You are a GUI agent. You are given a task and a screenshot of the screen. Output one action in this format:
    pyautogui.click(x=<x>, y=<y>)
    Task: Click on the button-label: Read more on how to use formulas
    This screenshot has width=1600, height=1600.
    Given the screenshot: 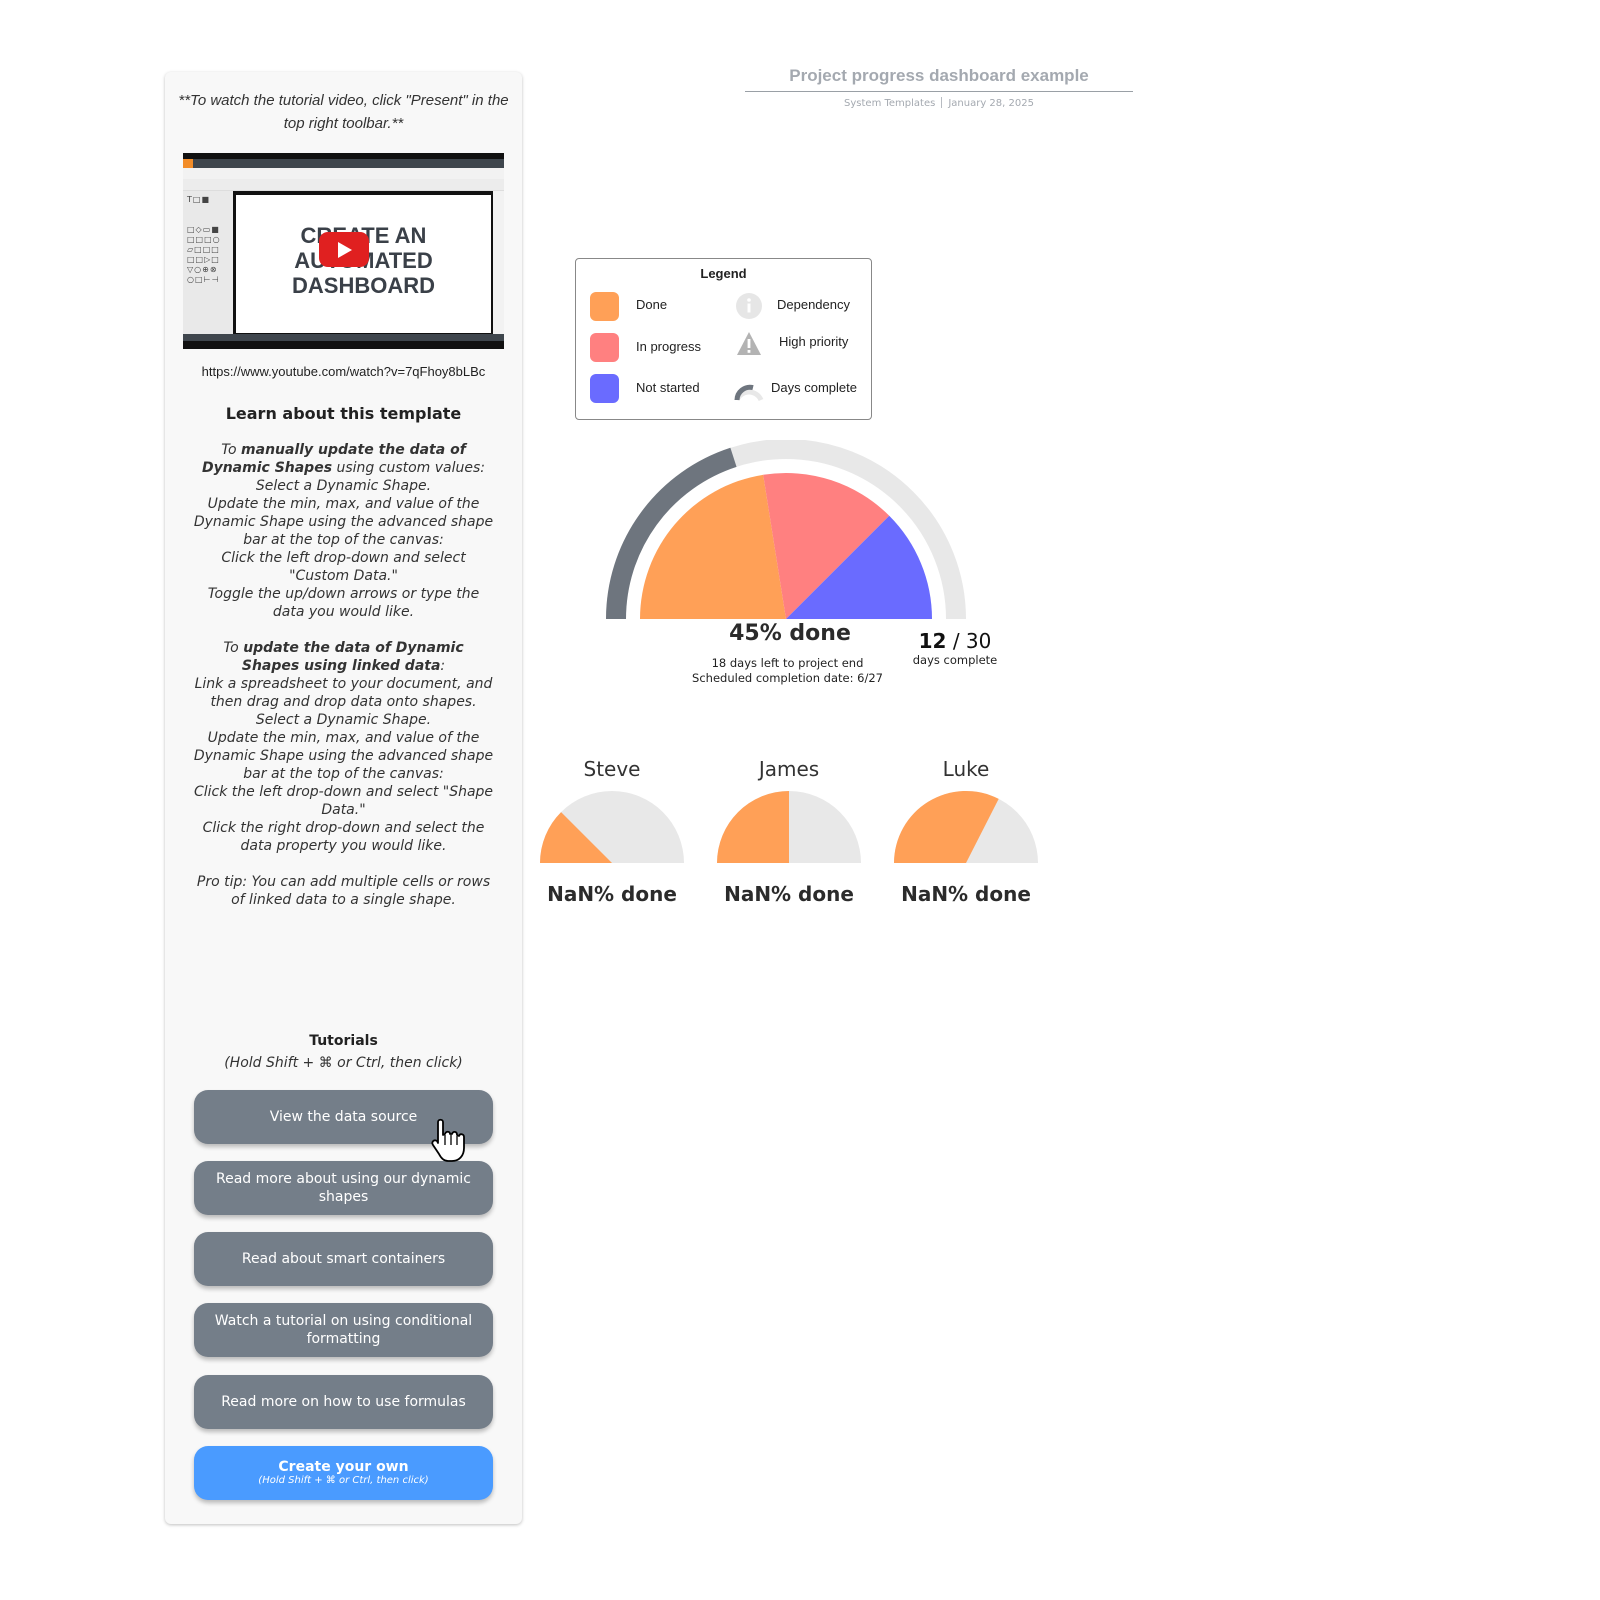 What is the action you would take?
    pyautogui.click(x=343, y=1402)
    